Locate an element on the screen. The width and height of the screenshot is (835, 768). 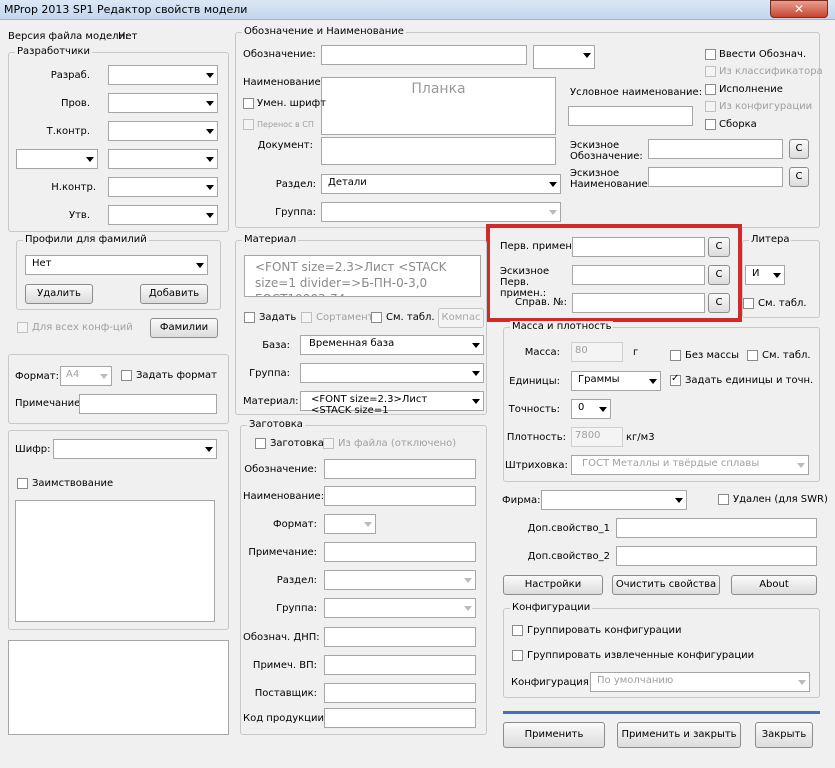
no-mass-checkbox is located at coordinates (675, 355).